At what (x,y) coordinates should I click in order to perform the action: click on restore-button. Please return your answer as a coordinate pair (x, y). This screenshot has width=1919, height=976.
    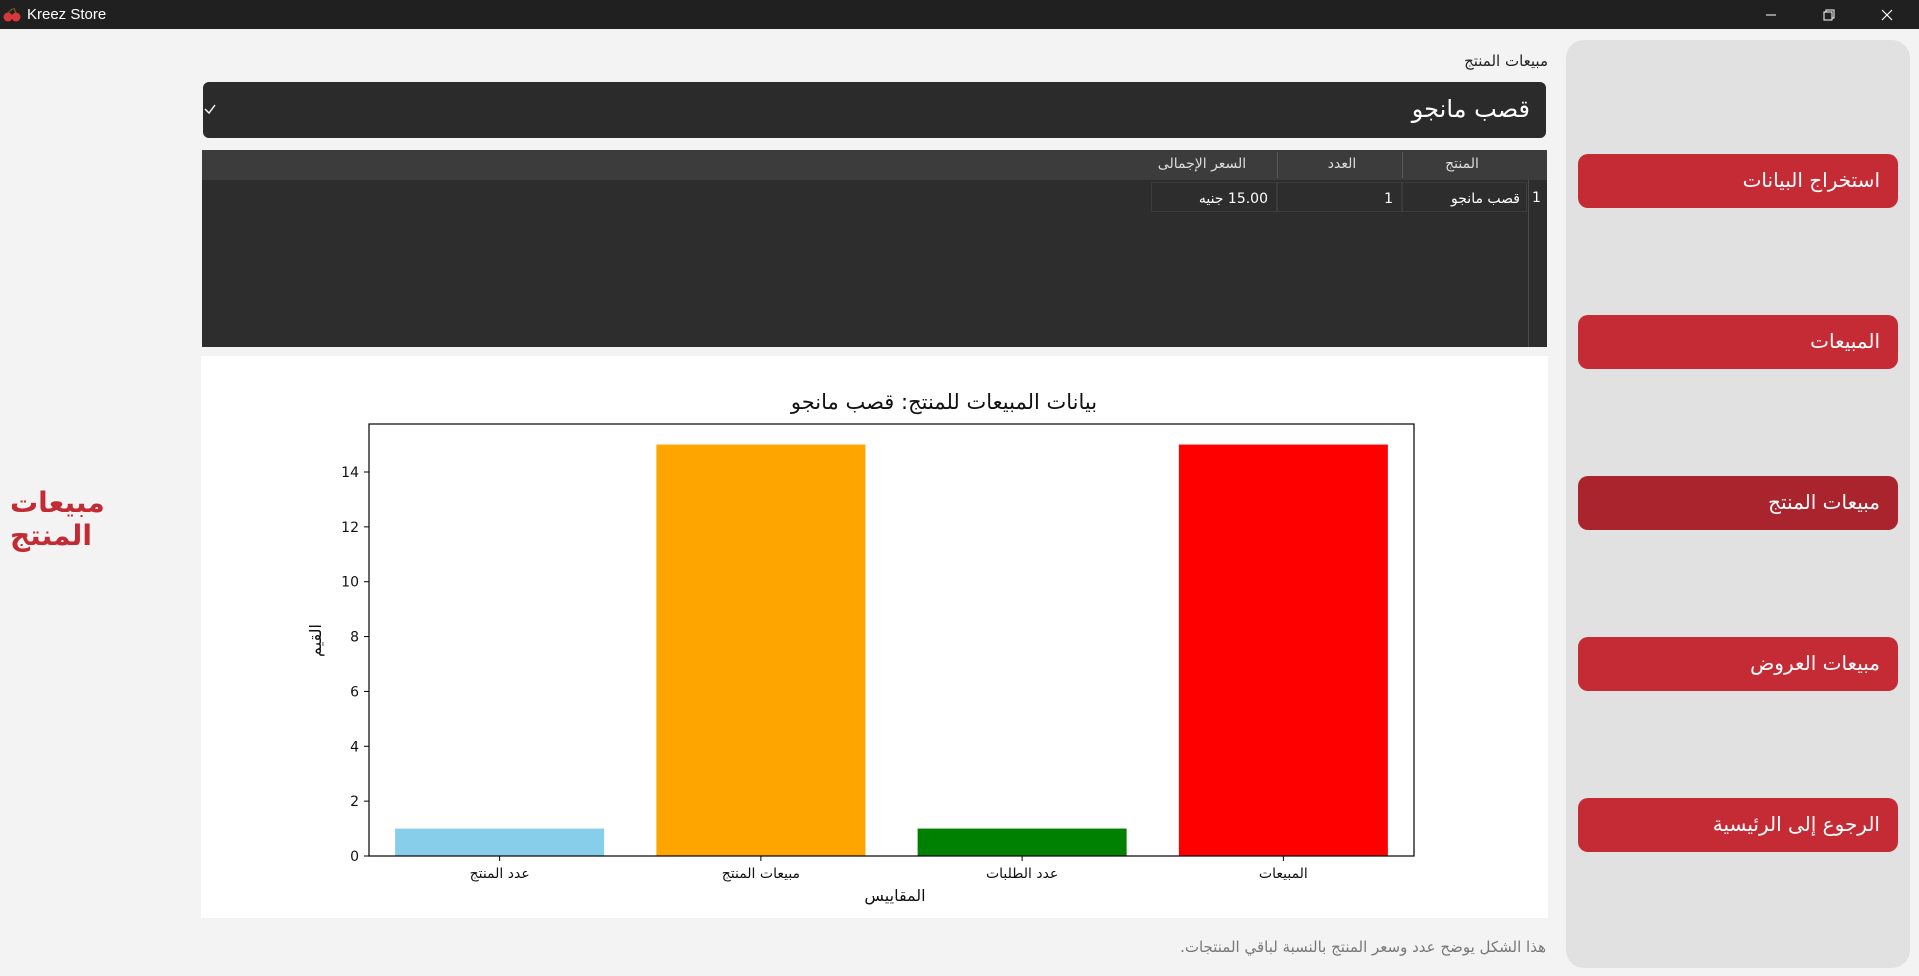
    Looking at the image, I should click on (1829, 14).